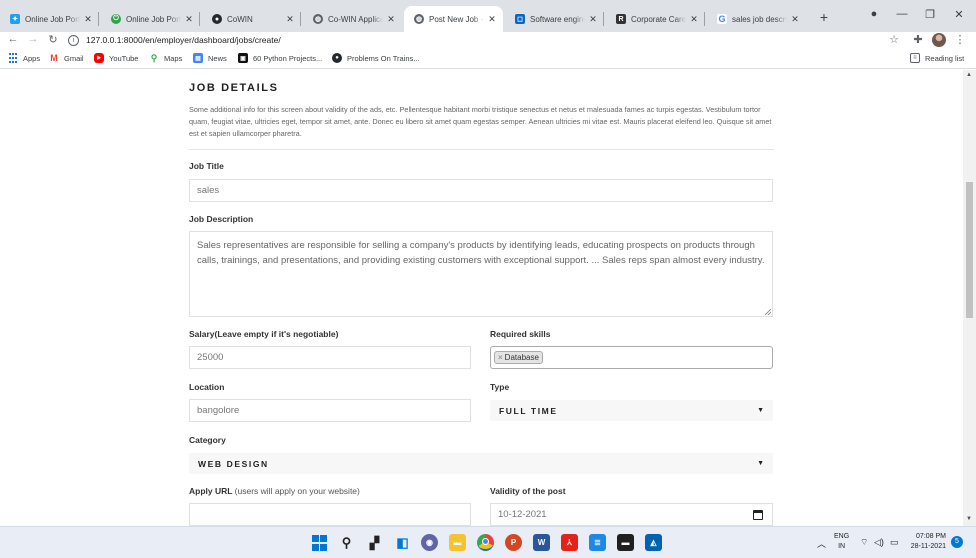  Describe the element at coordinates (234, 88) in the screenshot. I see `section-title: JOB DETAILS` at that location.